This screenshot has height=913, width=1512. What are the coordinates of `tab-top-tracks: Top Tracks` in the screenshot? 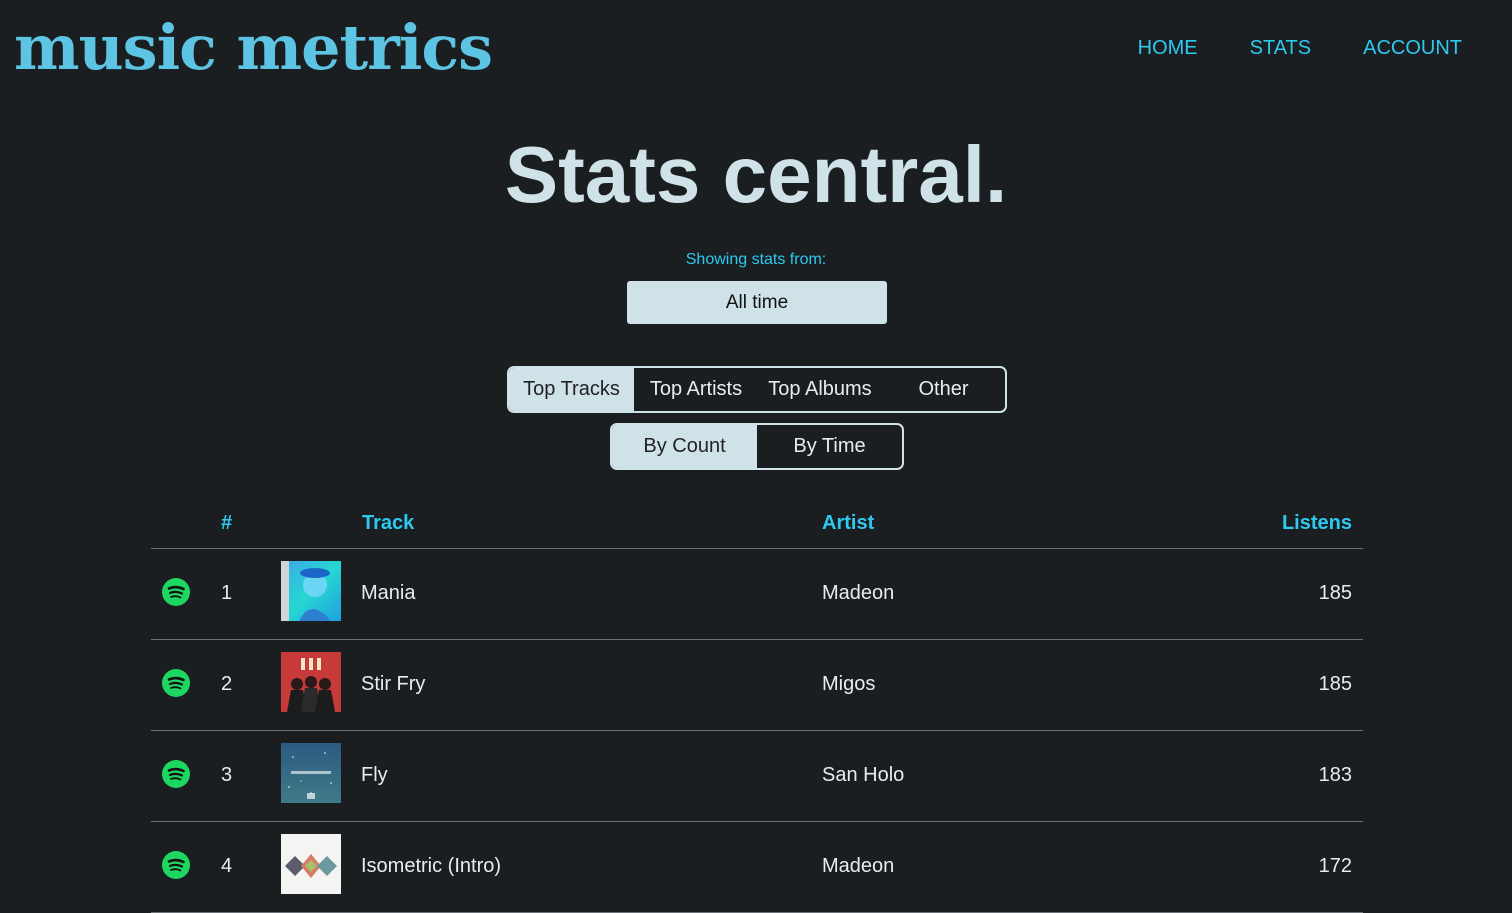 It's located at (571, 389).